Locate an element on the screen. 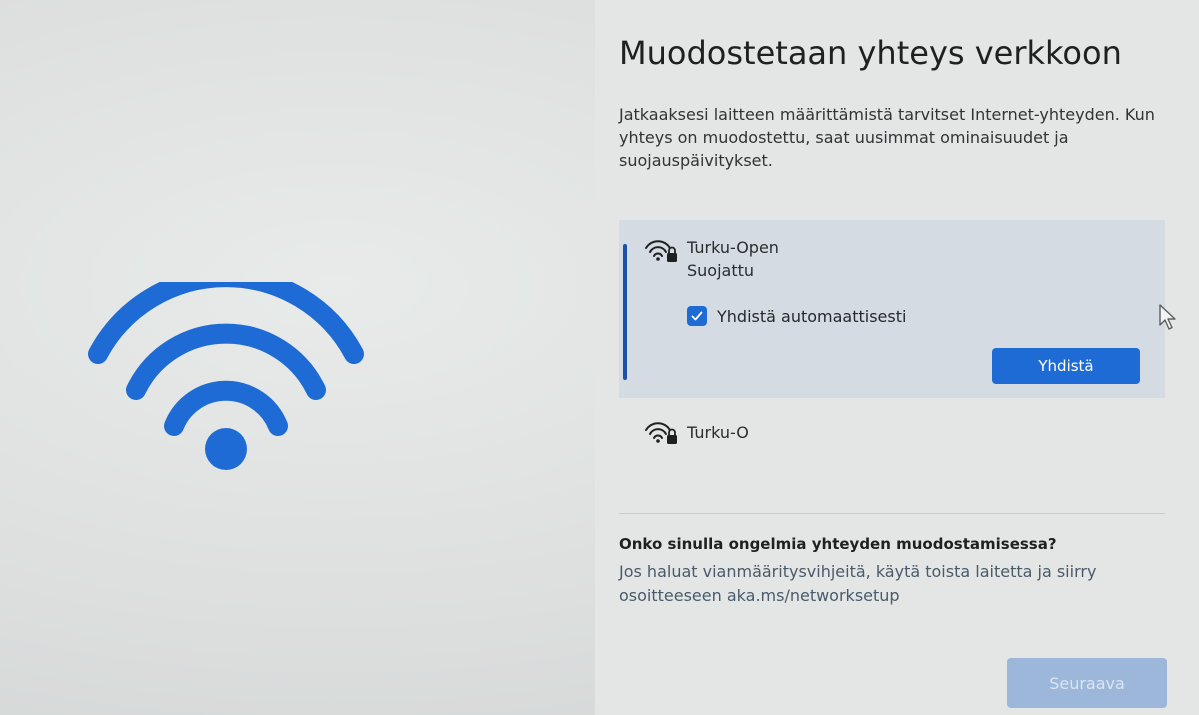 Image resolution: width=1199 pixels, height=715 pixels. auto-connect-checkbox: Yhdistä automaattisesti is located at coordinates (796, 316).